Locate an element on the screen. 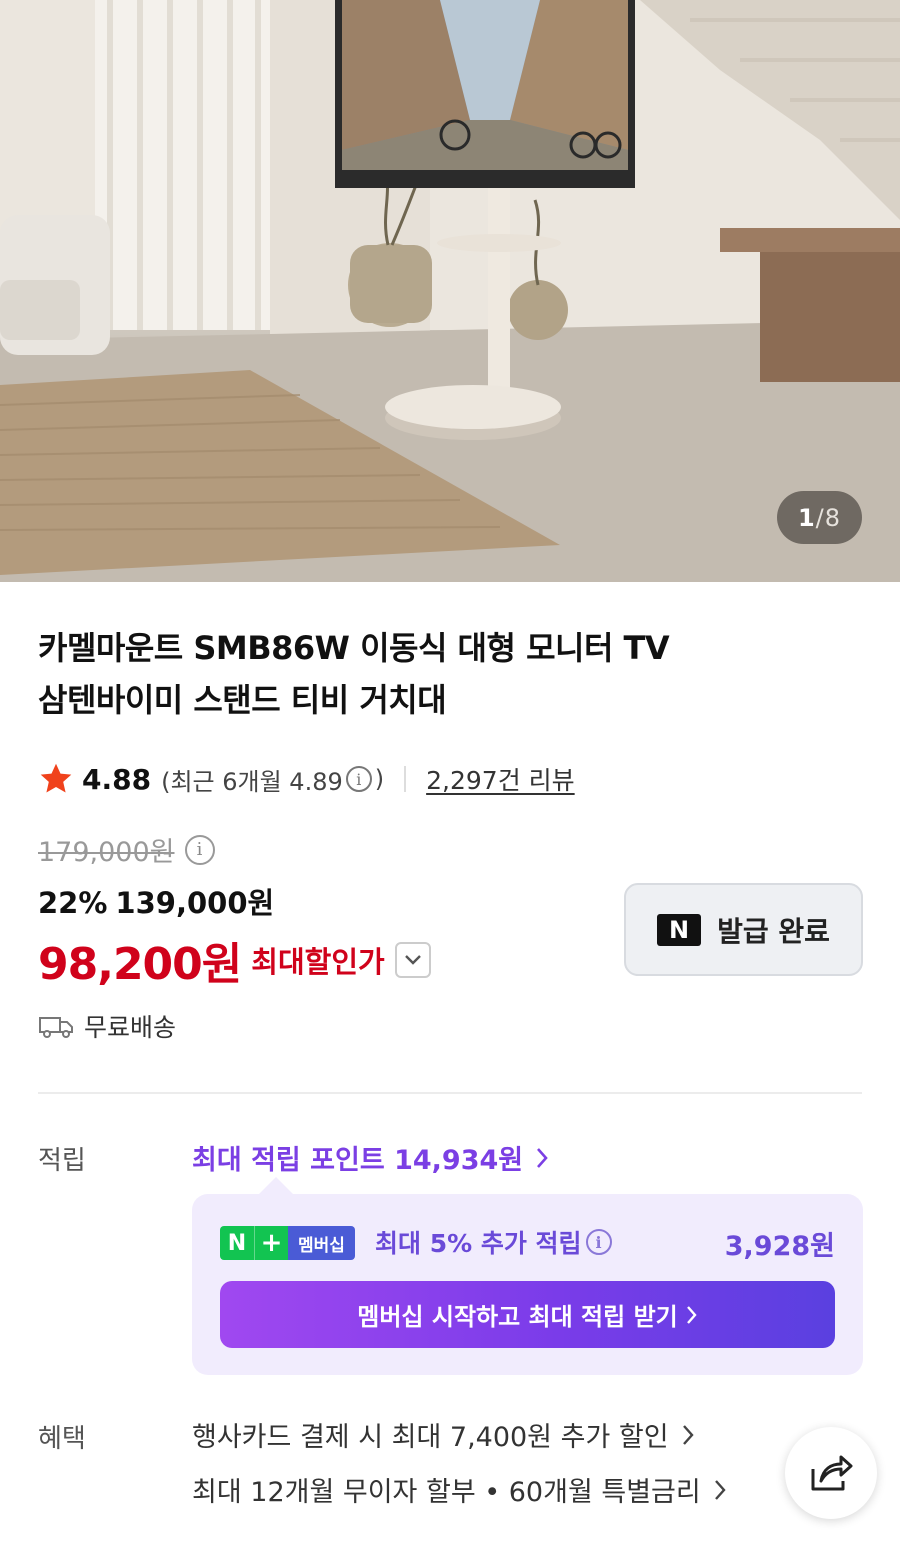  coupon-label: 발급 완료 is located at coordinates (773, 931).